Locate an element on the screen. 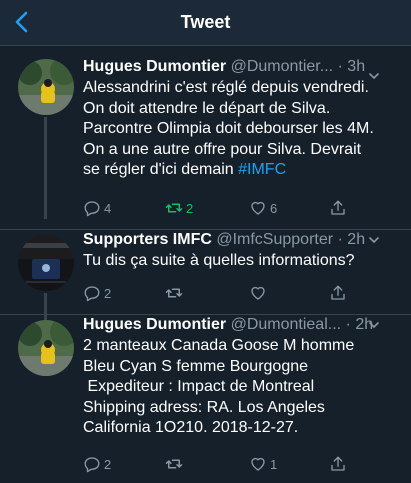 This screenshot has height=483, width=411. tweet-text-line: On a une autre offre pour Silva. Devrait is located at coordinates (222, 149).